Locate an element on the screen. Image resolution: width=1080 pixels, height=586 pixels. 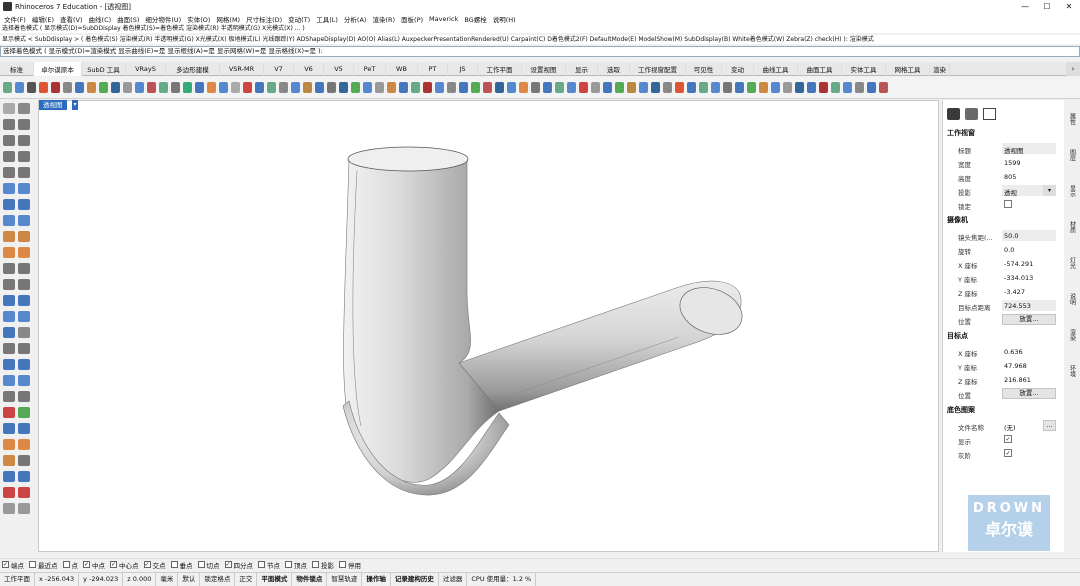
status-grid-snap: 锁定格点 is located at coordinates (218, 579).